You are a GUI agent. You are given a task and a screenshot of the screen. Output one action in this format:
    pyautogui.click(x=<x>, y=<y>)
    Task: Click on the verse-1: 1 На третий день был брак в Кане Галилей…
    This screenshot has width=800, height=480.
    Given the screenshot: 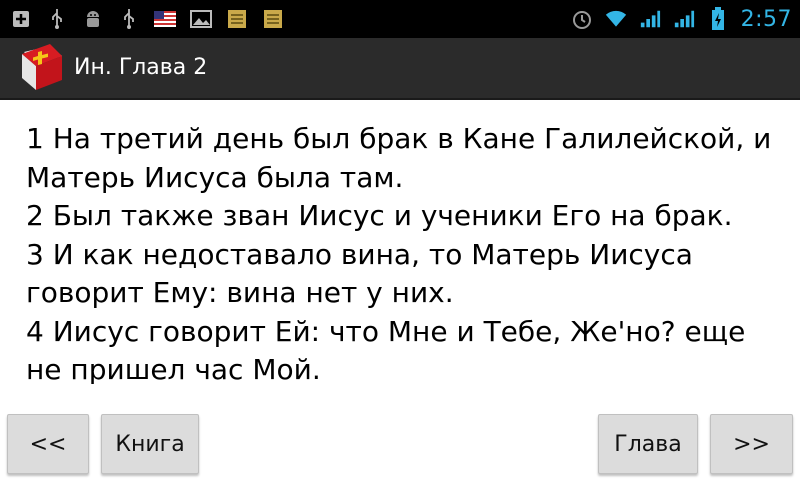 What is the action you would take?
    pyautogui.click(x=399, y=158)
    